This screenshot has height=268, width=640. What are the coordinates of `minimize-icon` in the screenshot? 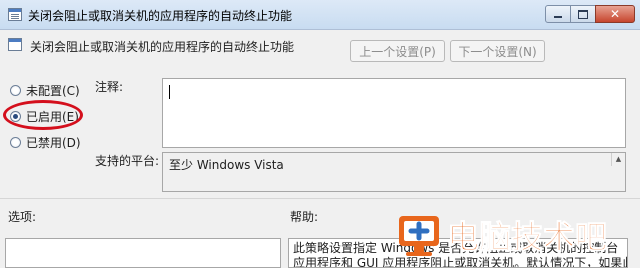 It's located at (558, 17).